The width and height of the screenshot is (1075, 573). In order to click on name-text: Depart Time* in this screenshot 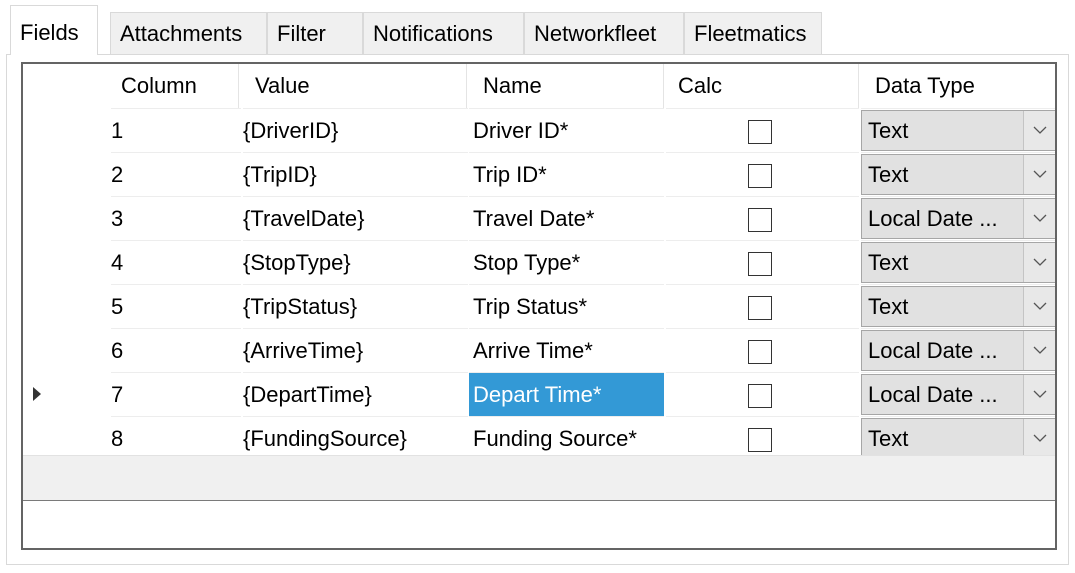, I will do `click(537, 394)`.